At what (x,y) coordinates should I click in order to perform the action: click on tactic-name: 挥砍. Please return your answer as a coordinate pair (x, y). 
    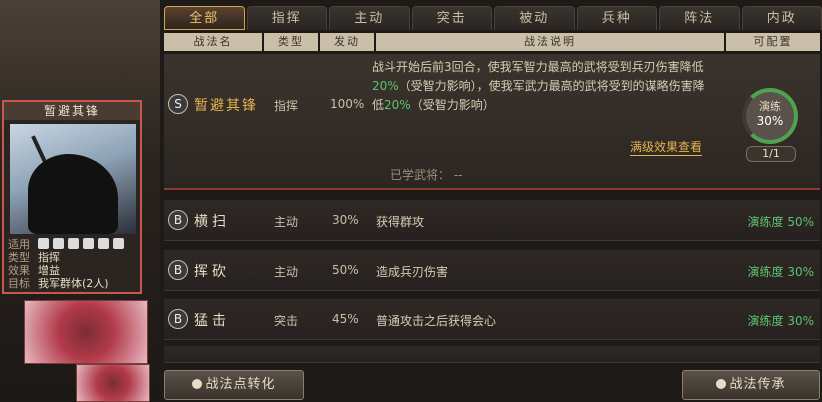
    Looking at the image, I should click on (212, 271).